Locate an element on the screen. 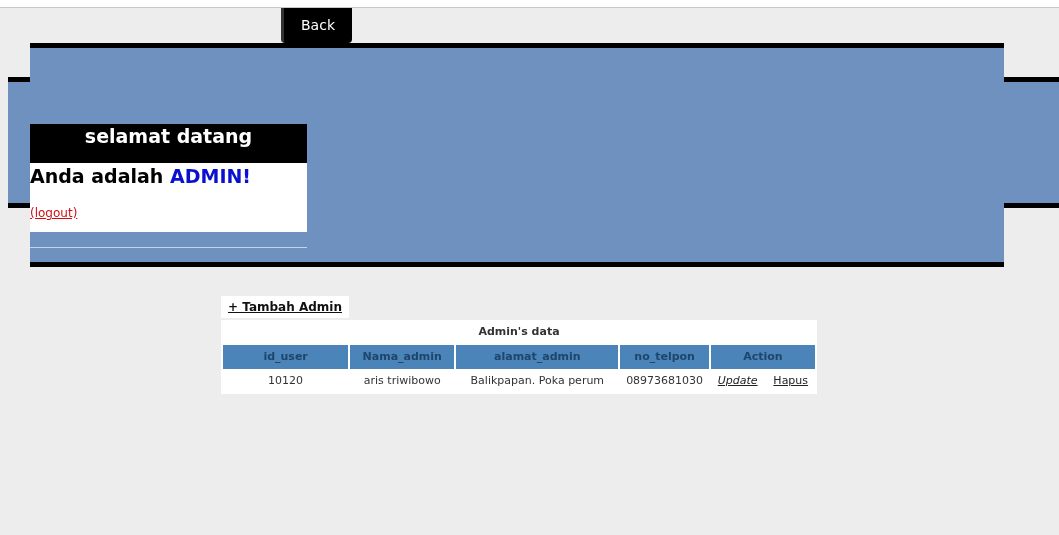  back-button: Back is located at coordinates (316, 25).